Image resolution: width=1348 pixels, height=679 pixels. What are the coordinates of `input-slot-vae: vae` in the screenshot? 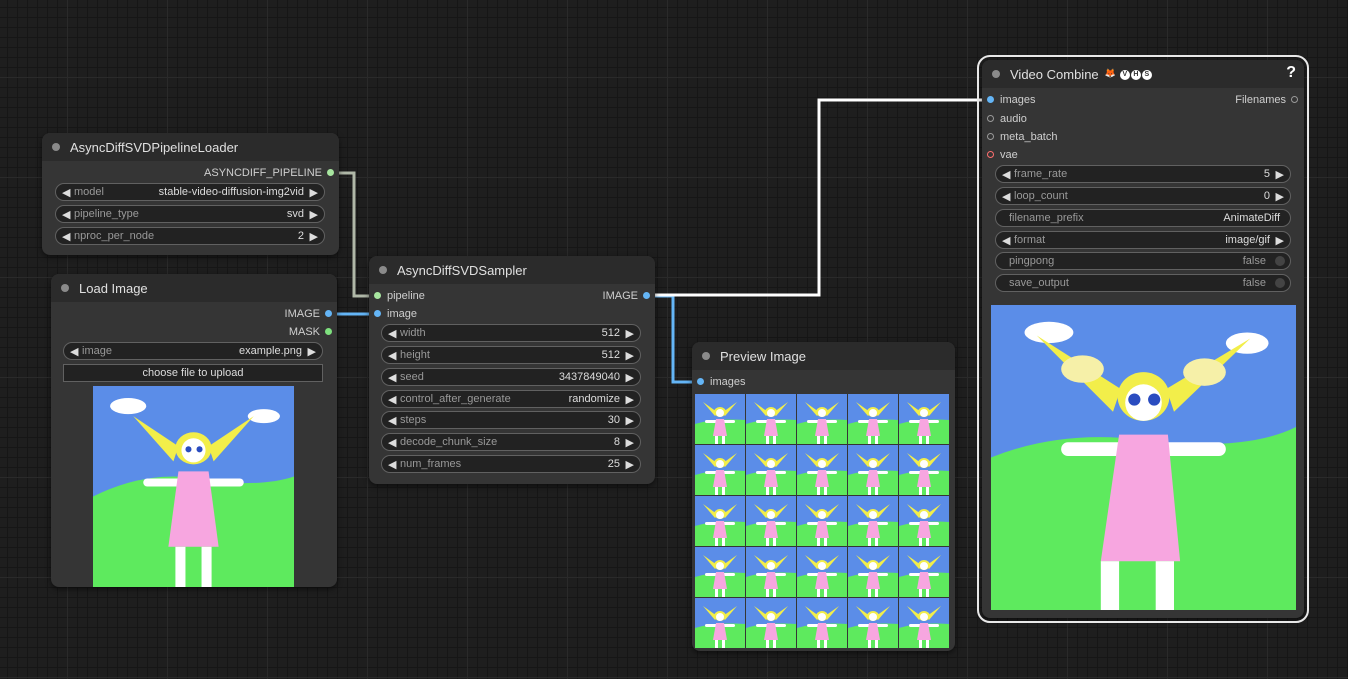 It's located at (1002, 155).